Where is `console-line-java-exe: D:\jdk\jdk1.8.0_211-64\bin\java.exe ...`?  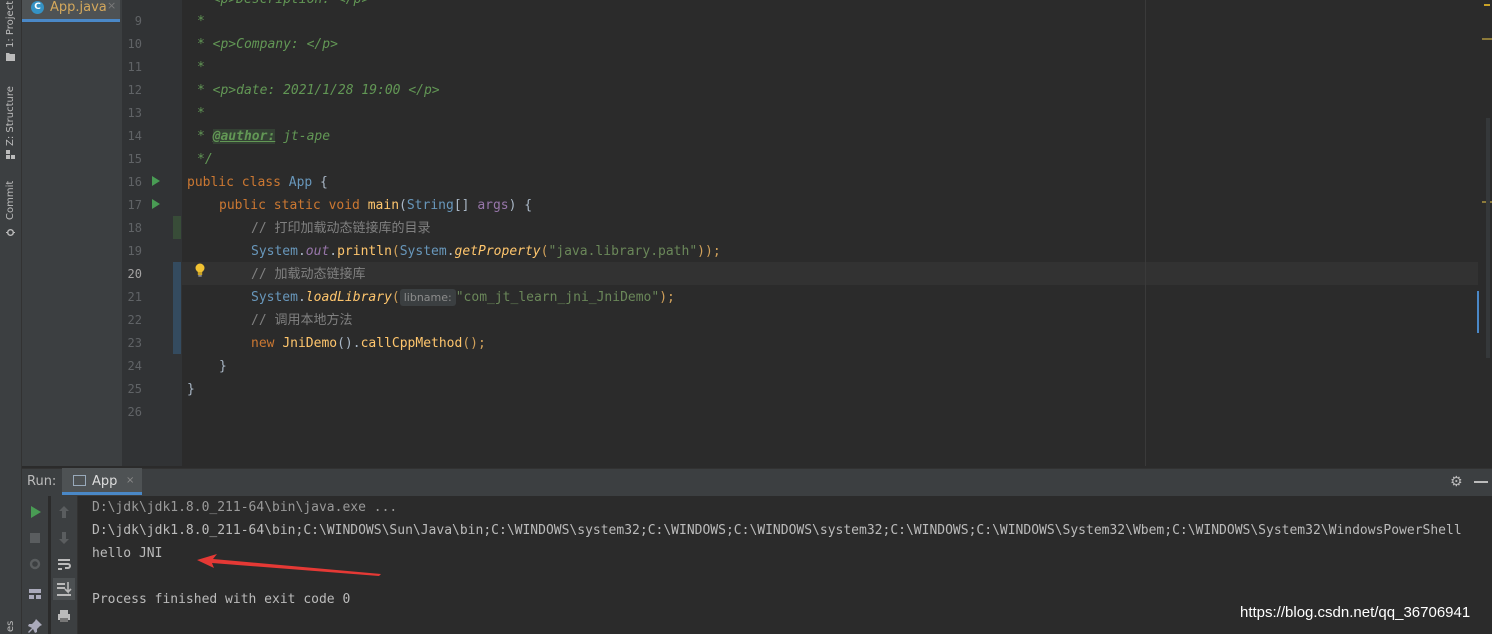 console-line-java-exe: D:\jdk\jdk1.8.0_211-64\bin\java.exe ... is located at coordinates (245, 507).